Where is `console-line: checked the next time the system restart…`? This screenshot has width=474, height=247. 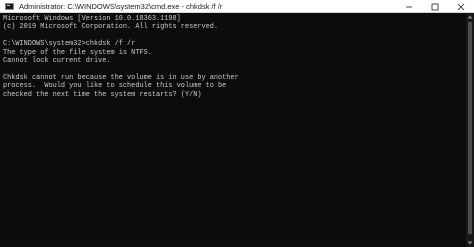 console-line: checked the next time the system restart… is located at coordinates (102, 94).